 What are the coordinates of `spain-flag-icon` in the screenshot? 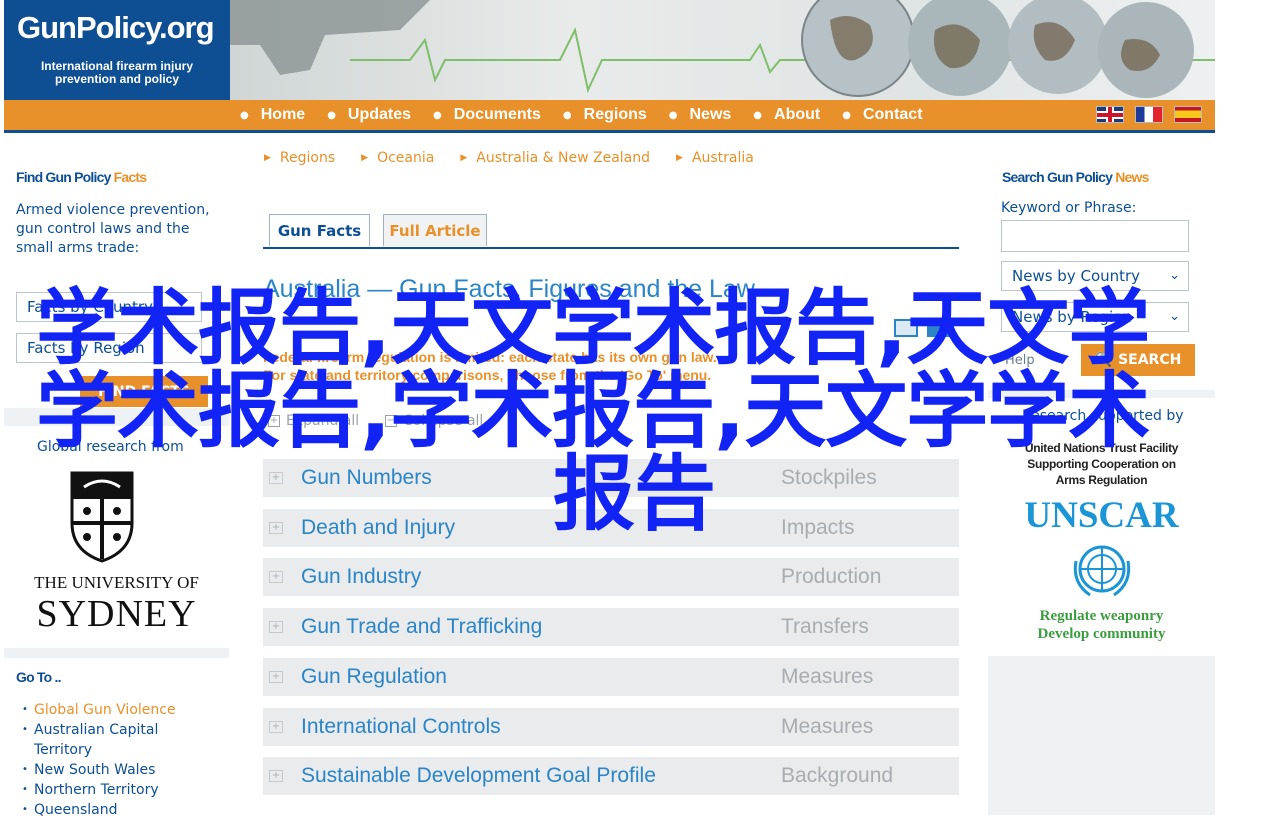 It's located at (1188, 114).